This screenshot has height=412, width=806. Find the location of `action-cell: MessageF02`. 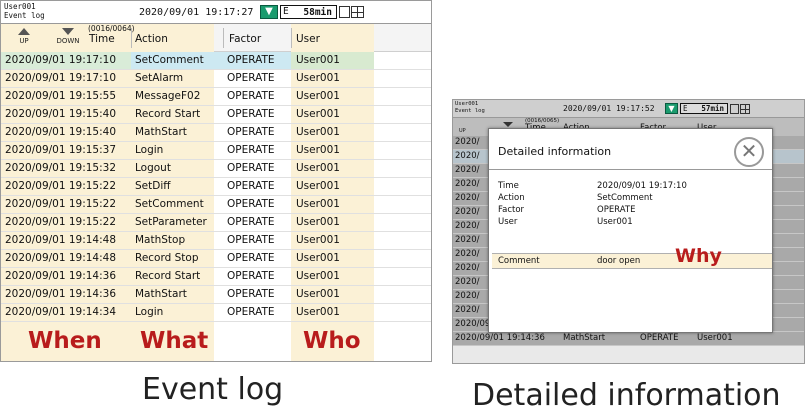

action-cell: MessageF02 is located at coordinates (172, 96).